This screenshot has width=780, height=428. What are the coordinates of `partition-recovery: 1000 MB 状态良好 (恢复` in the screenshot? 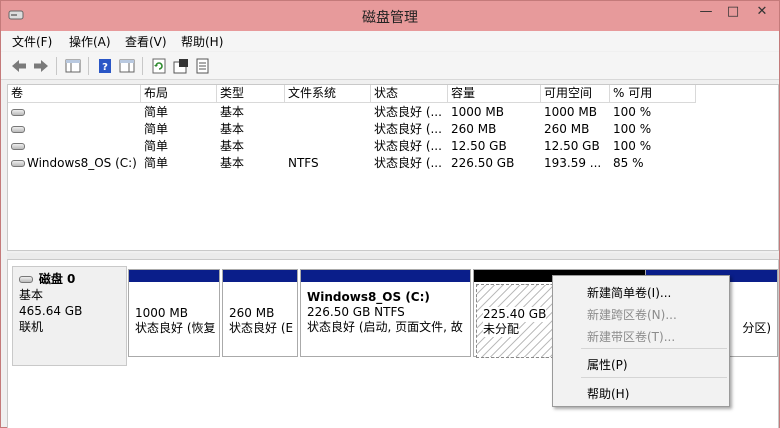 It's located at (174, 313).